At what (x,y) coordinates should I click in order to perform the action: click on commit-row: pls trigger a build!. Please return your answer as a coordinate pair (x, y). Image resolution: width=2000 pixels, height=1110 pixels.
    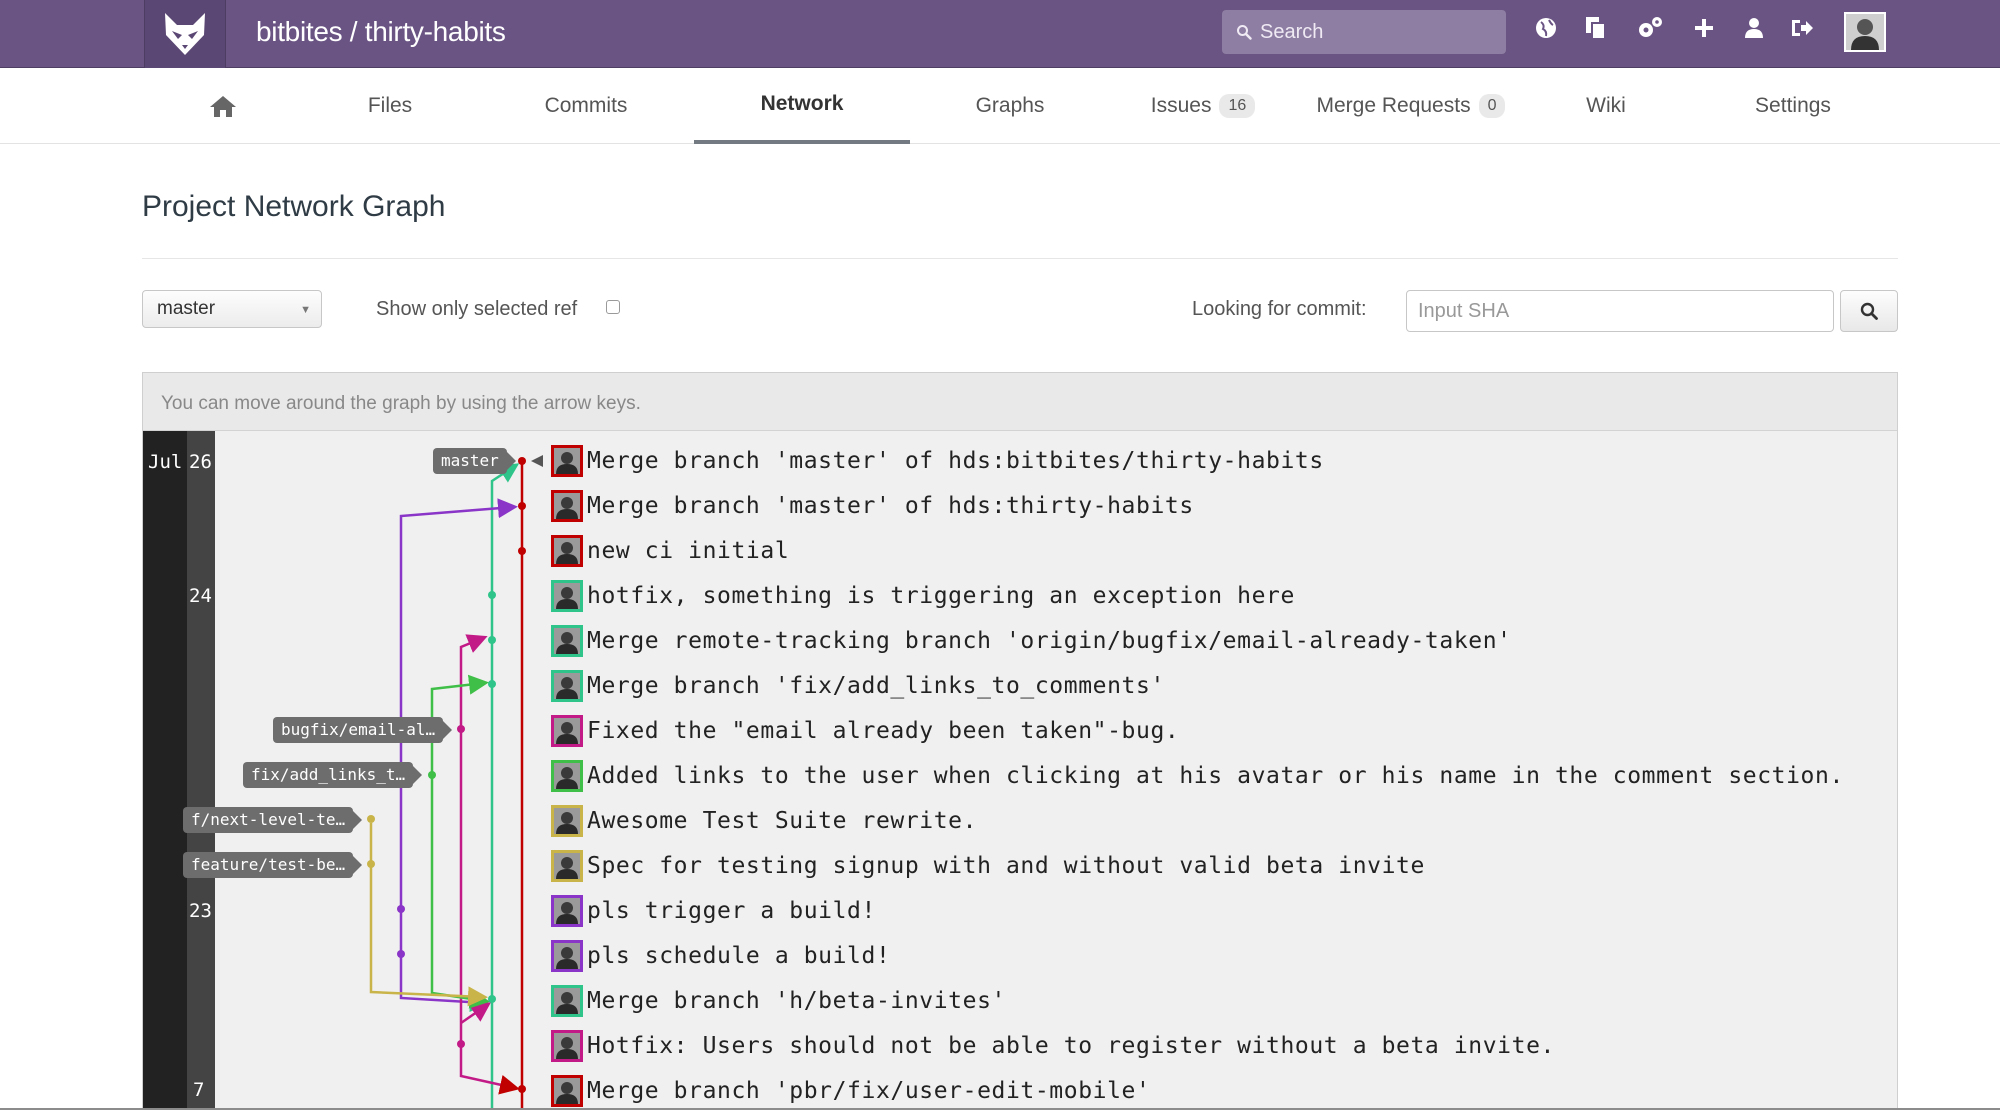
    Looking at the image, I should click on (713, 911).